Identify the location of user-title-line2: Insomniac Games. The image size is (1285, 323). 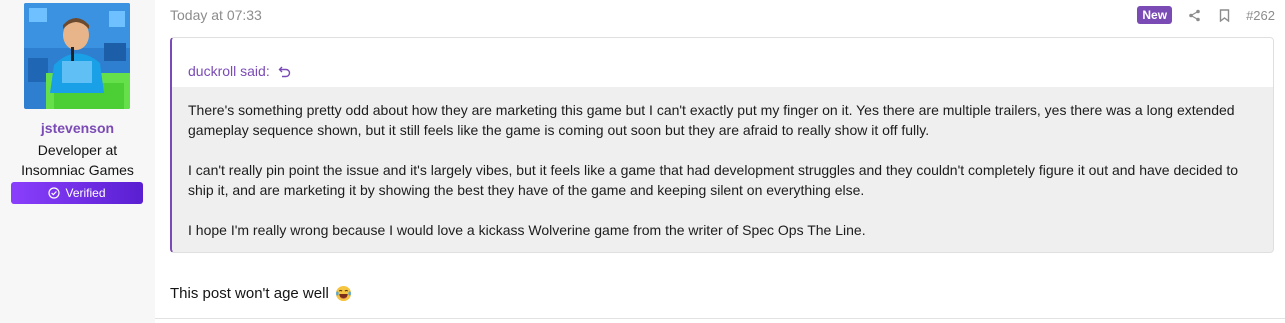
(77, 170).